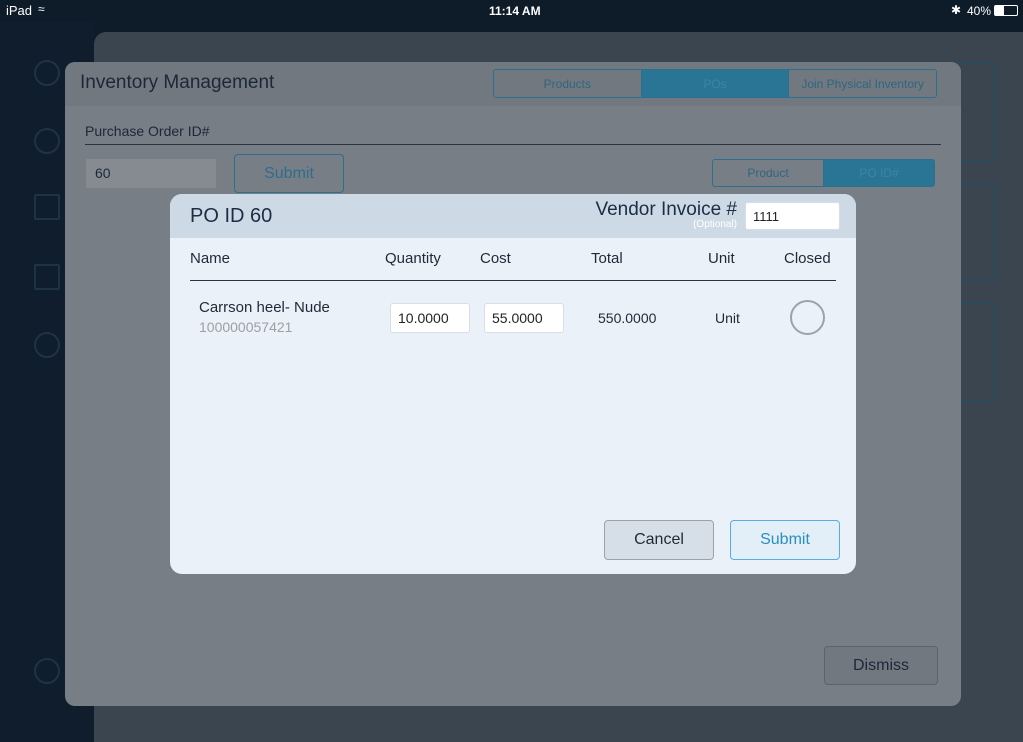  Describe the element at coordinates (524, 318) in the screenshot. I see `cost-input: 55.0000` at that location.